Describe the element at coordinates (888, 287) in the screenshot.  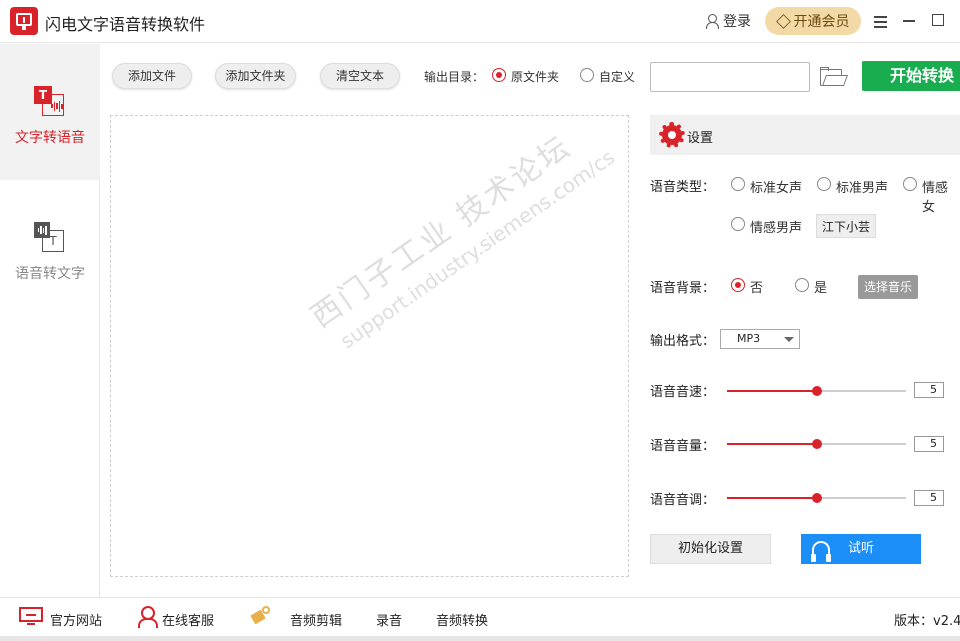
I see `select-music-button: 选择音乐` at that location.